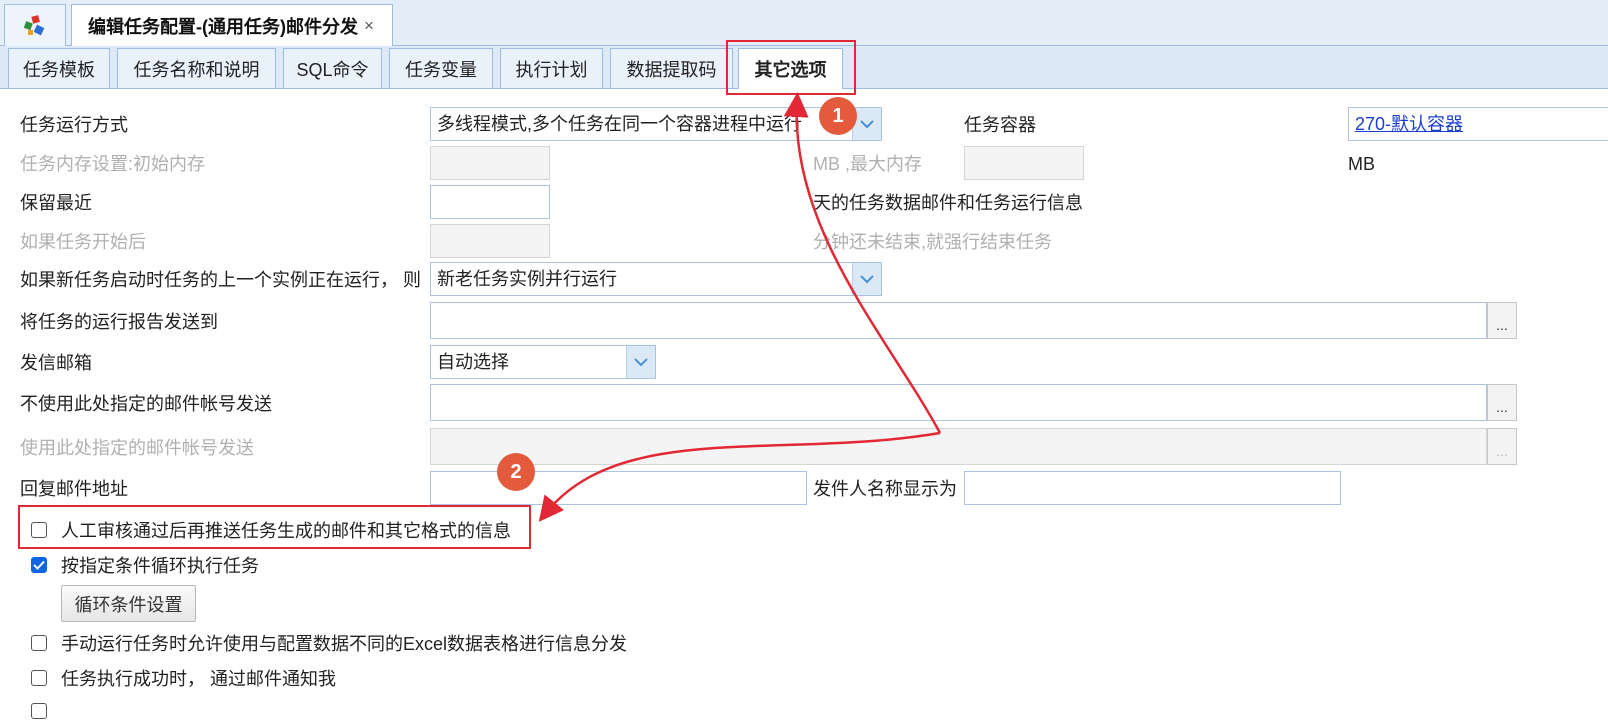 The width and height of the screenshot is (1608, 725). I want to click on document-tab: 编辑任务配置-(通用任务)邮件分发 ×, so click(232, 25).